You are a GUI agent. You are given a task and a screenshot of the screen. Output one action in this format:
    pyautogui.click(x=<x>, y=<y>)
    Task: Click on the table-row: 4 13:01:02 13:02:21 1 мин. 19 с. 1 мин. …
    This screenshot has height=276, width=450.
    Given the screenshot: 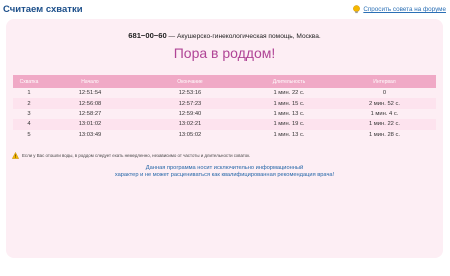 What is the action you would take?
    pyautogui.click(x=224, y=124)
    